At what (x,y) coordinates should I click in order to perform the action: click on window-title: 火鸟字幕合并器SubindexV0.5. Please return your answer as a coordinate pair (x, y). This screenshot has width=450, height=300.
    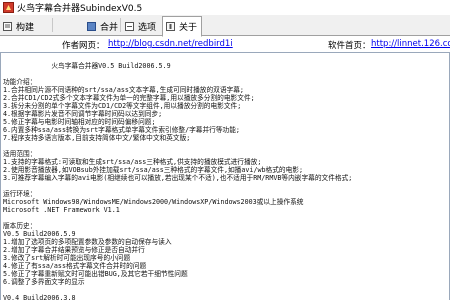
    Looking at the image, I should click on (80, 9).